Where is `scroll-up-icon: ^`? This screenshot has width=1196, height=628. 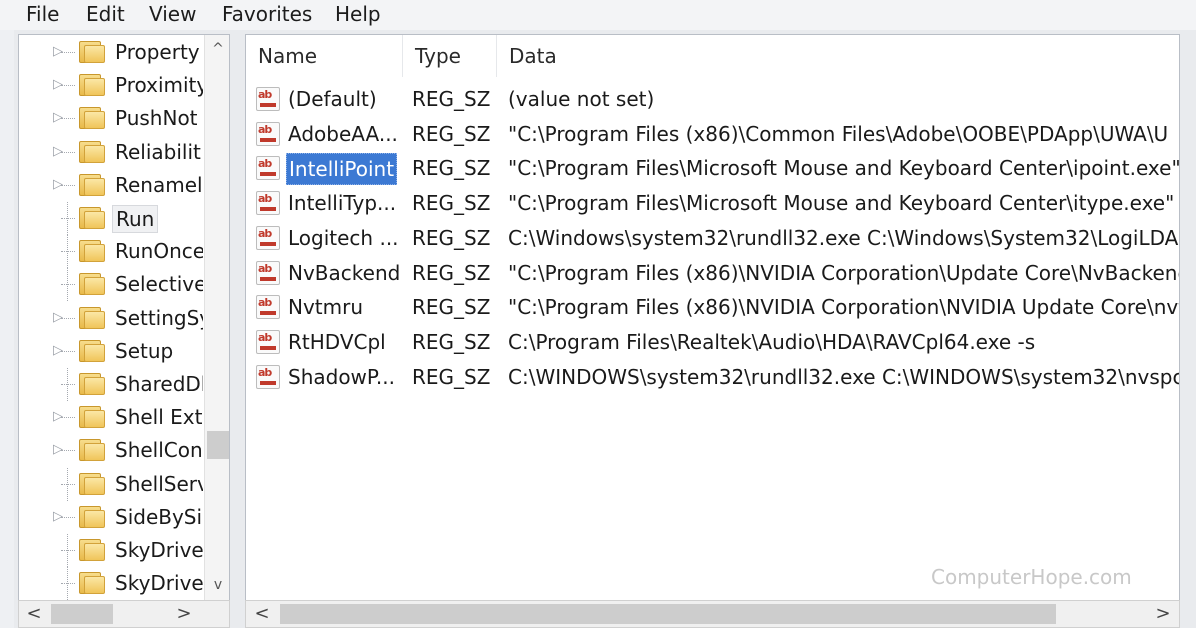
scroll-up-icon: ^ is located at coordinates (217, 49).